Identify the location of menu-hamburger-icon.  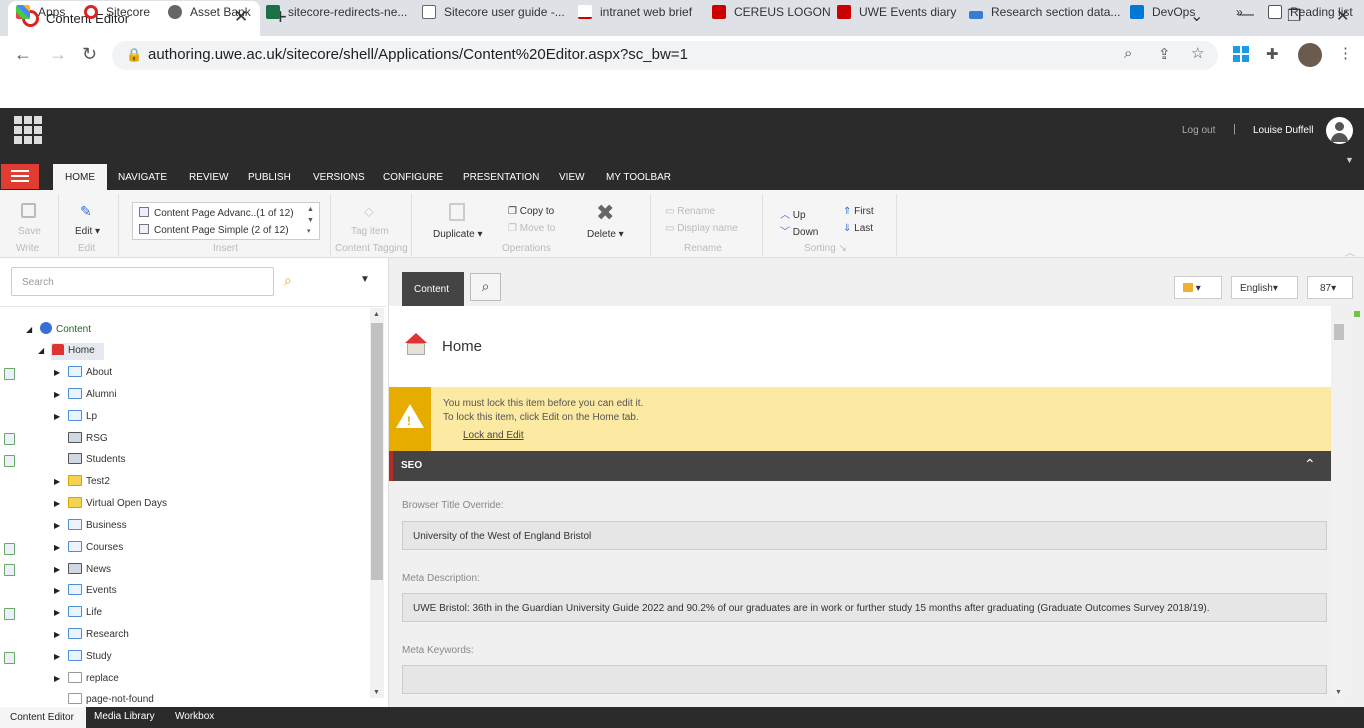
(20, 176).